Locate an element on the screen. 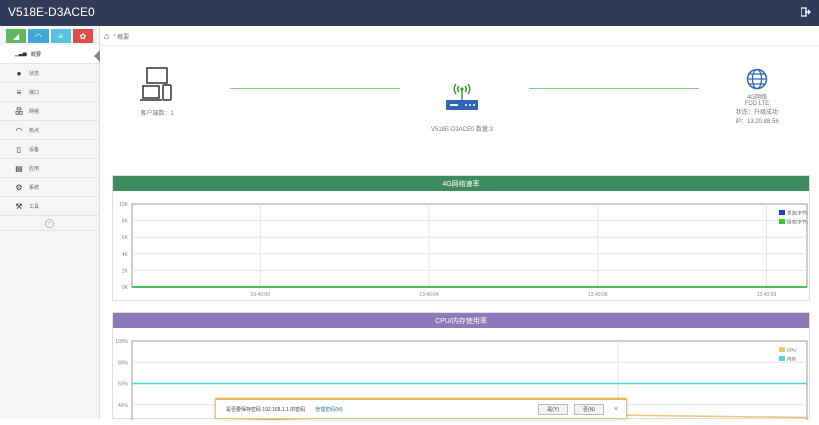 Image resolution: width=819 pixels, height=425 pixels. legend-label: 内存 is located at coordinates (791, 359).